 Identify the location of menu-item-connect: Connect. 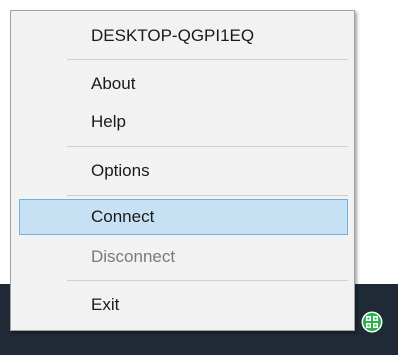
(183, 217).